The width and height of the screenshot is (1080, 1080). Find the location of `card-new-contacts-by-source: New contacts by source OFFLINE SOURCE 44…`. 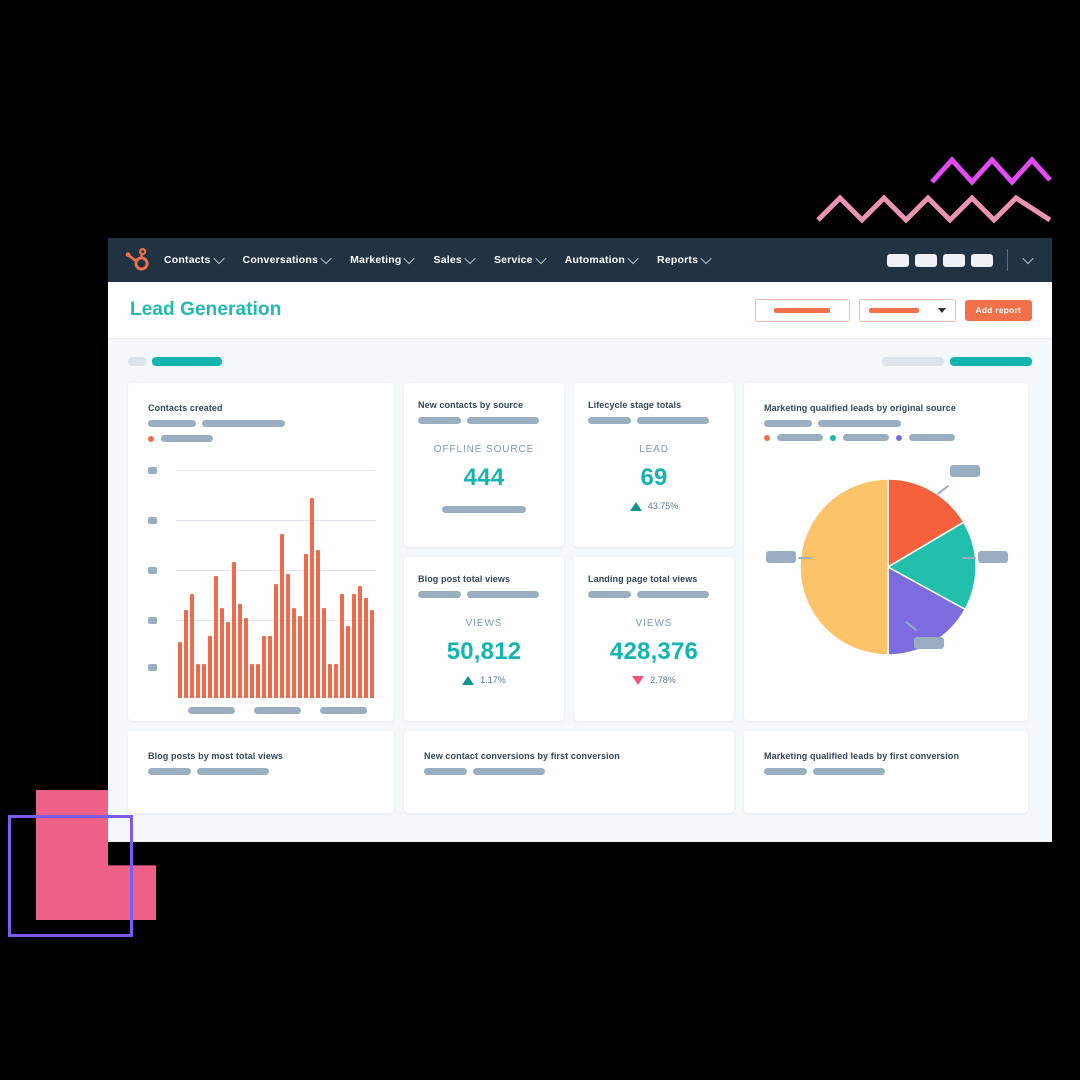

card-new-contacts-by-source: New contacts by source OFFLINE SOURCE 44… is located at coordinates (484, 465).